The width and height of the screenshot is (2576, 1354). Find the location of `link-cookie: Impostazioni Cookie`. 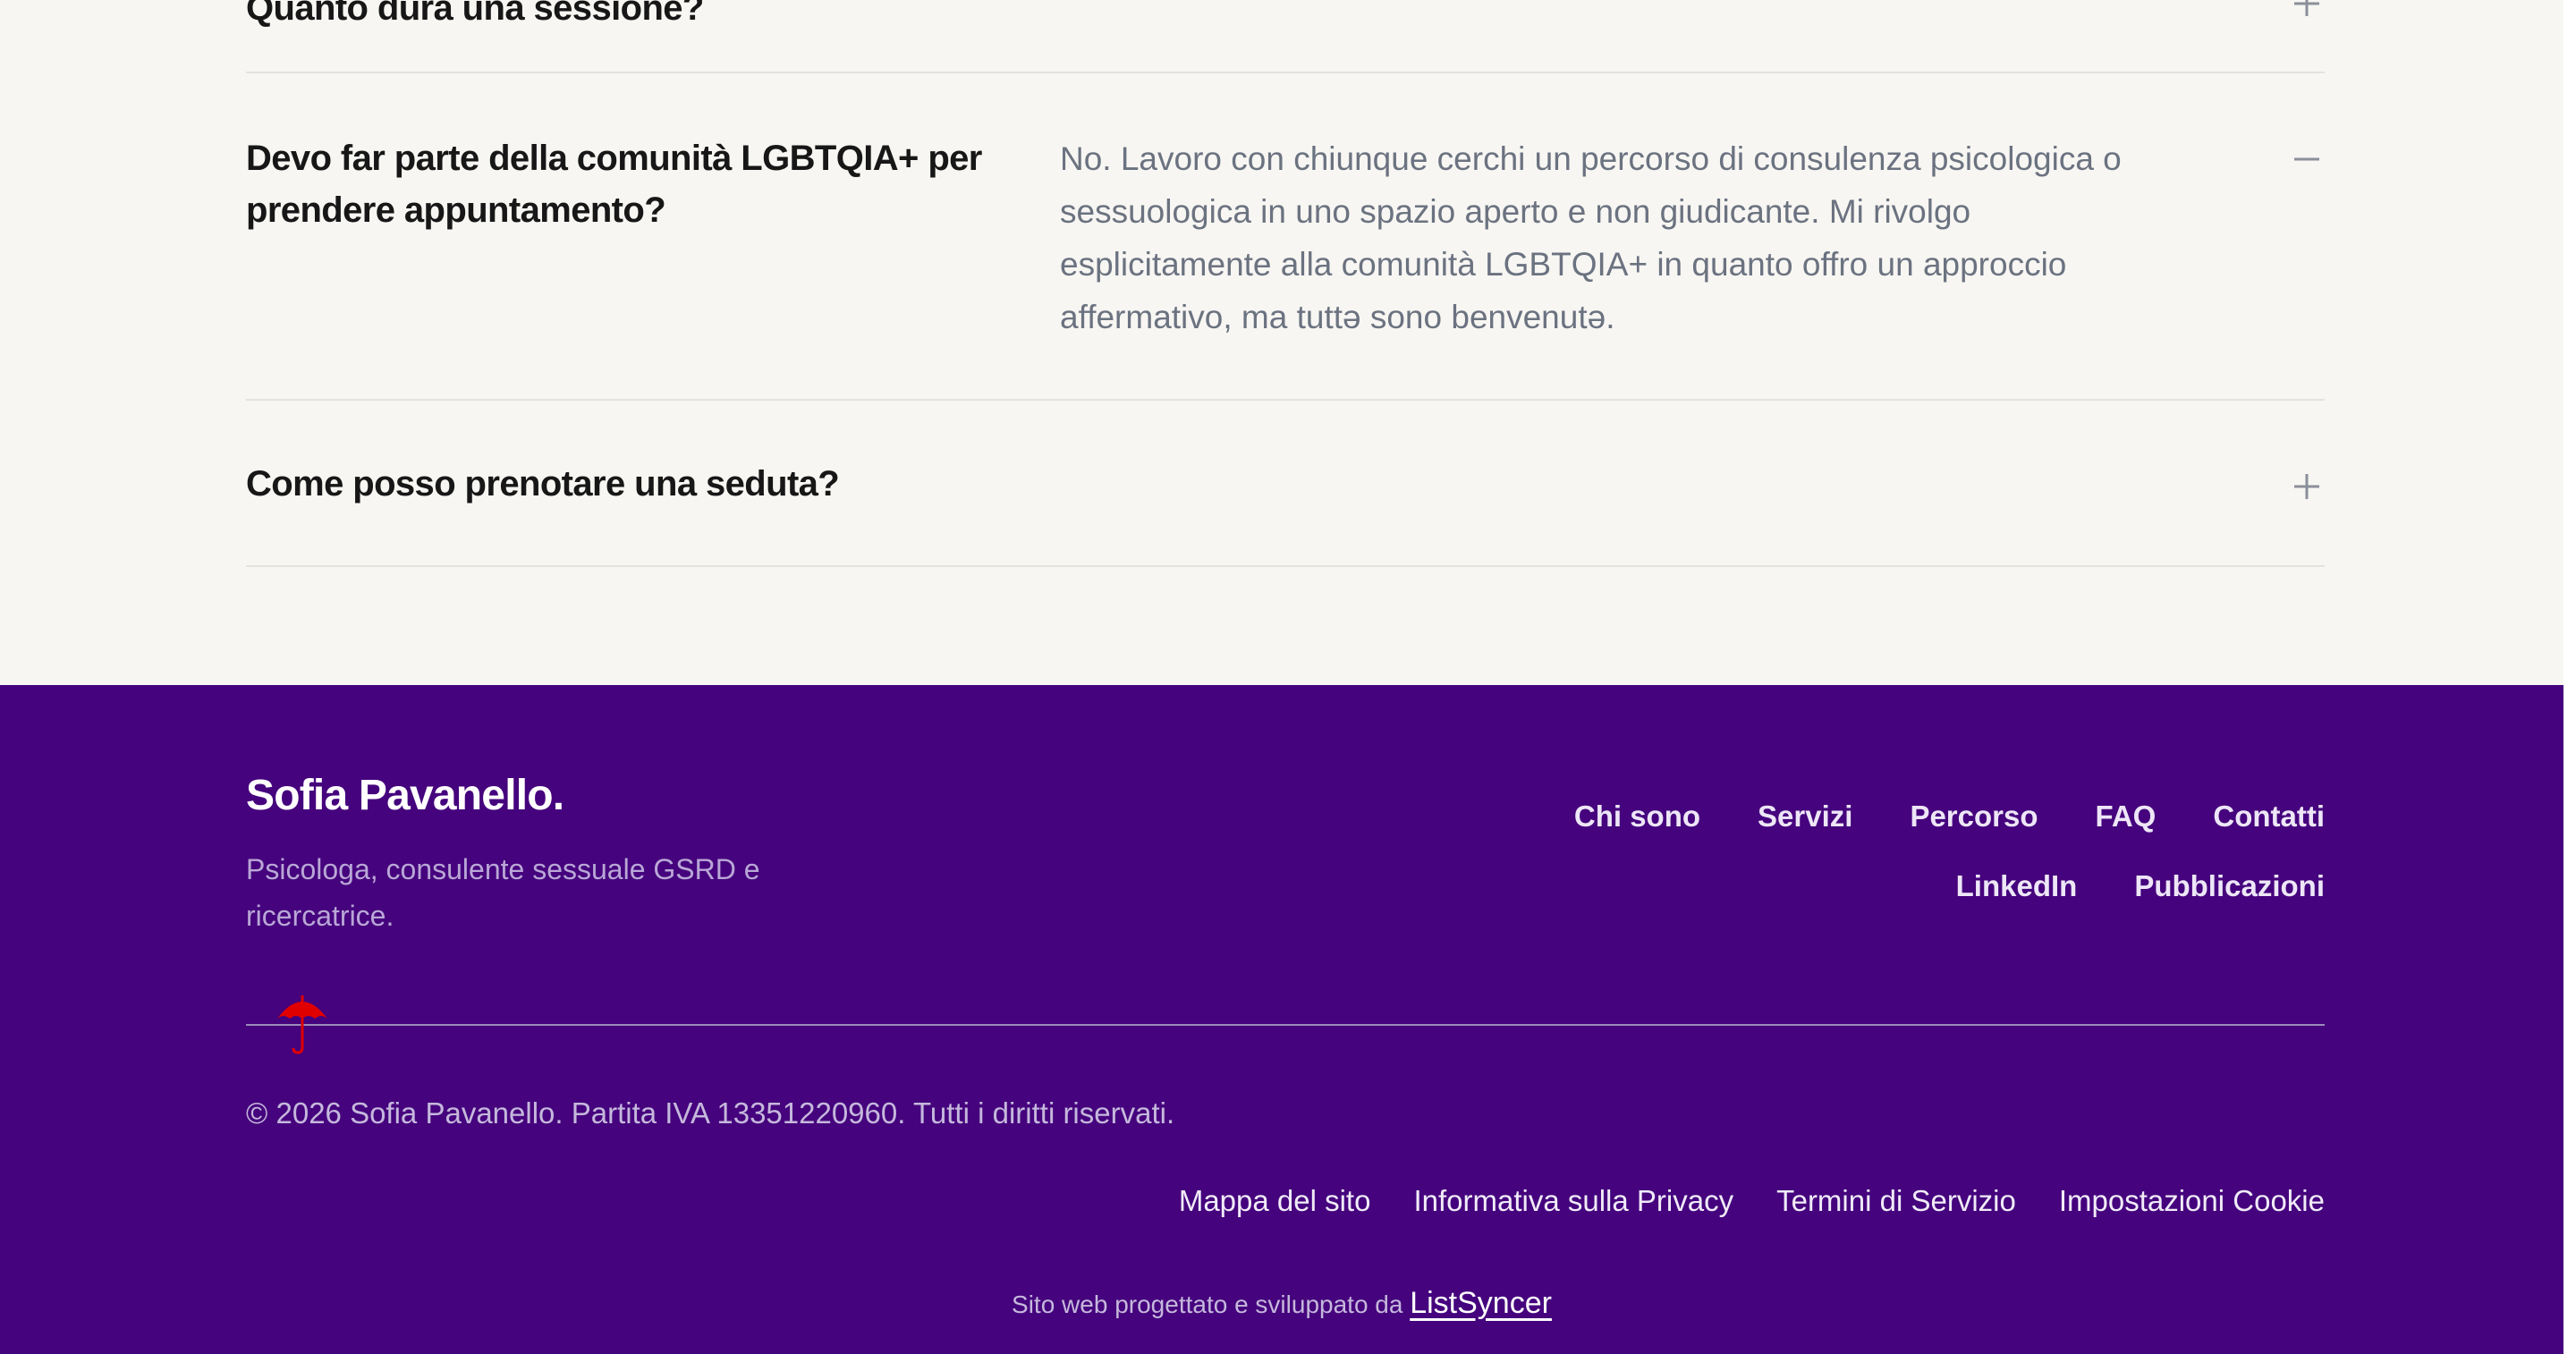

link-cookie: Impostazioni Cookie is located at coordinates (2192, 1201).